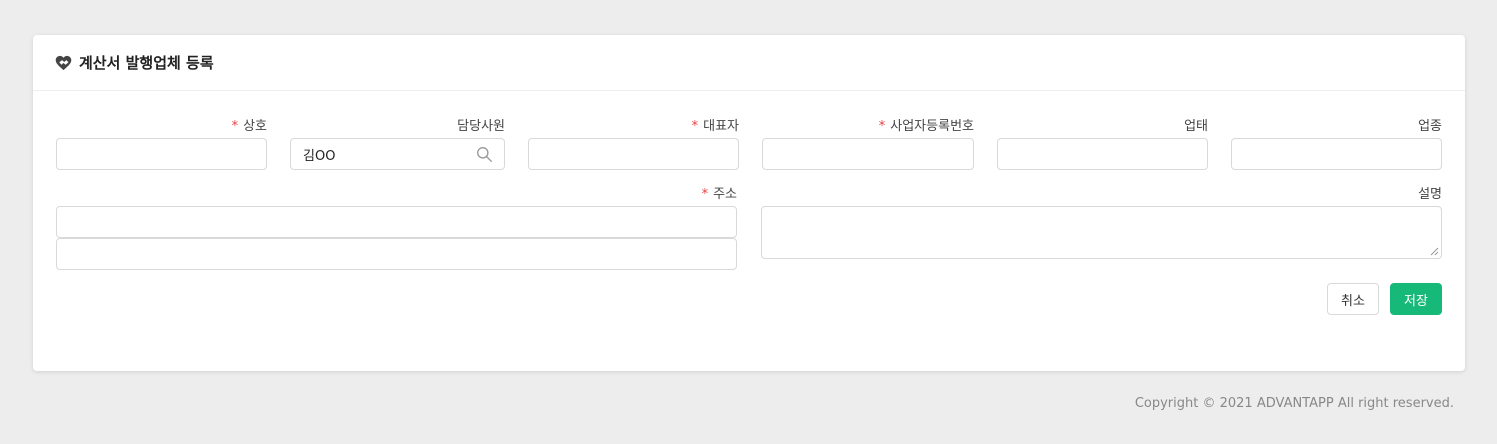  What do you see at coordinates (1430, 194) in the screenshot?
I see `description-label: 설명` at bounding box center [1430, 194].